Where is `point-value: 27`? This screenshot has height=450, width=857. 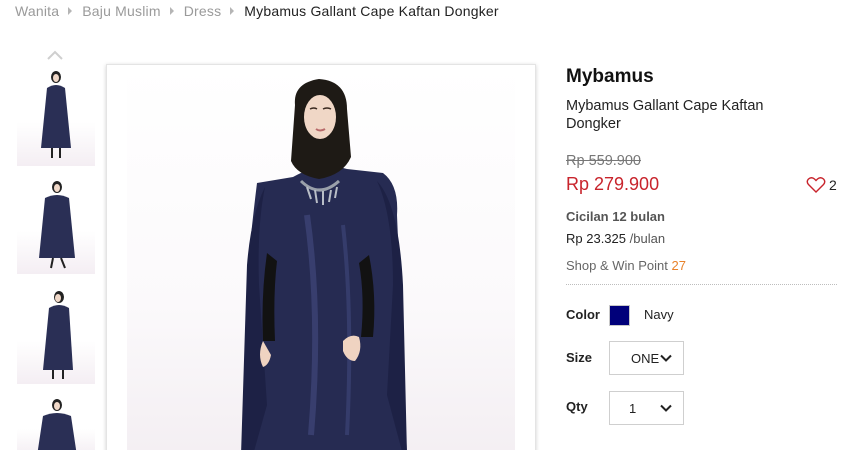 point-value: 27 is located at coordinates (678, 265).